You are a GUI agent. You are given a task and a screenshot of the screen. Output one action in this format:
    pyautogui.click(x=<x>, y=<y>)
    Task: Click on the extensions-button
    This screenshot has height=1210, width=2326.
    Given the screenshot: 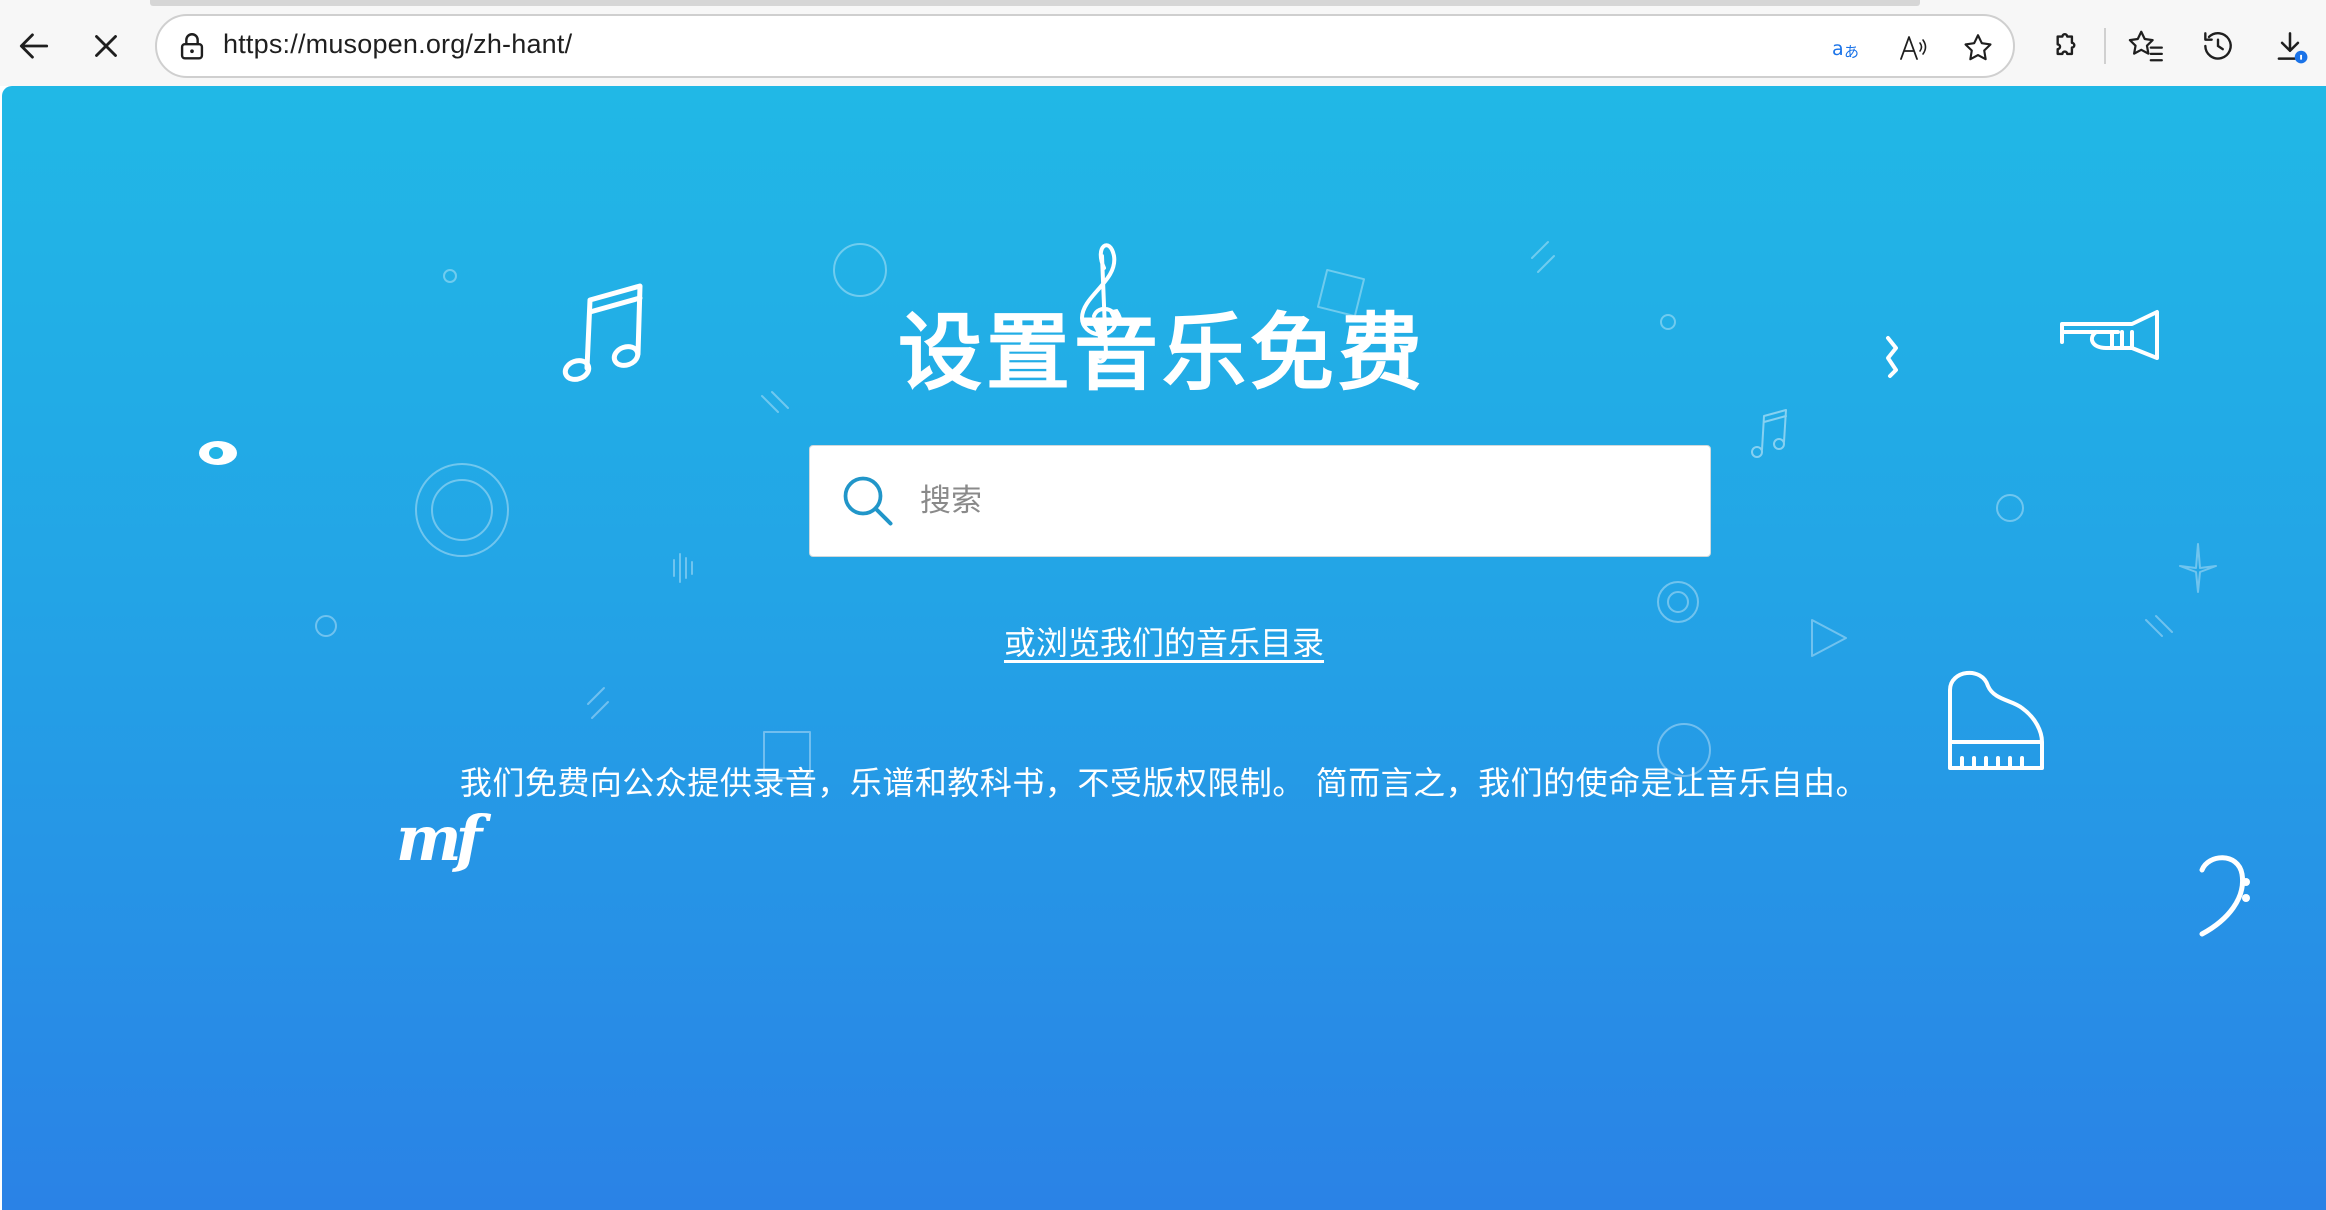 What is the action you would take?
    pyautogui.click(x=2064, y=46)
    